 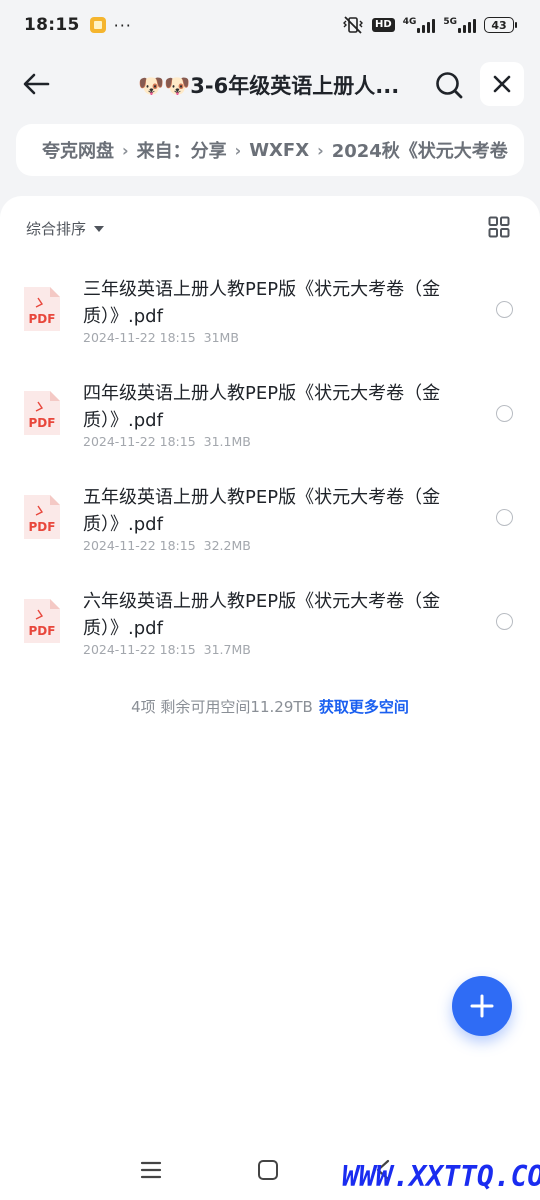 What do you see at coordinates (262, 407) in the screenshot?
I see `file-name: 四年级英语上册人教PEP版《状元大考卷（金质）》.pdf` at bounding box center [262, 407].